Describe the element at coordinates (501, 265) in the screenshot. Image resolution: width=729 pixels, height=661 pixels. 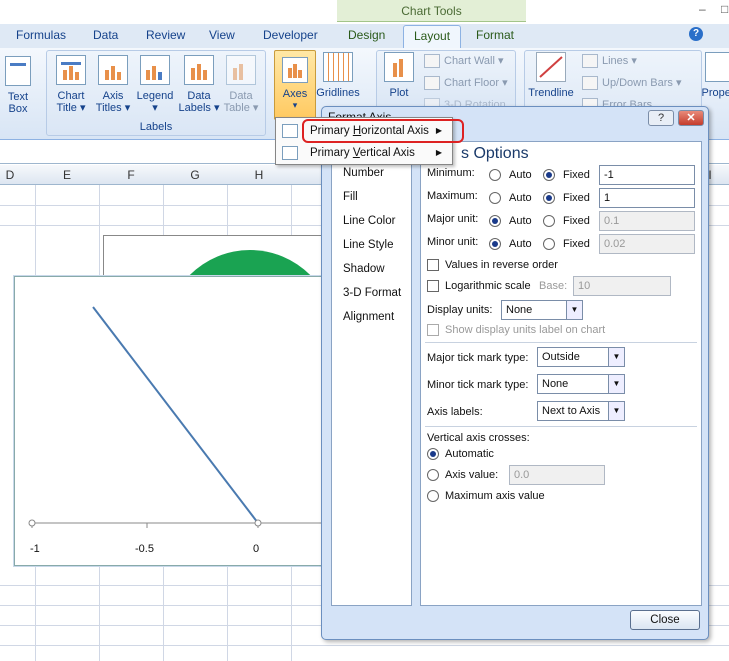
I see `values-reverse-label: Values in reverse order` at that location.